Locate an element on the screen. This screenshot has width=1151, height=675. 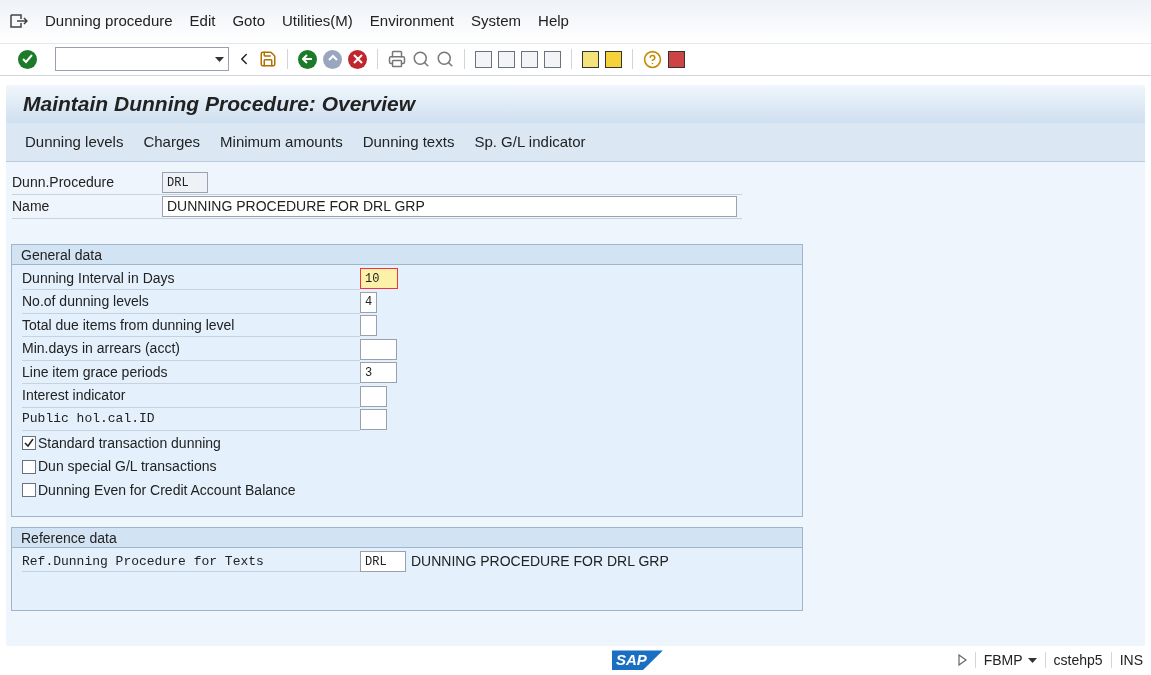
command-field is located at coordinates (142, 59).